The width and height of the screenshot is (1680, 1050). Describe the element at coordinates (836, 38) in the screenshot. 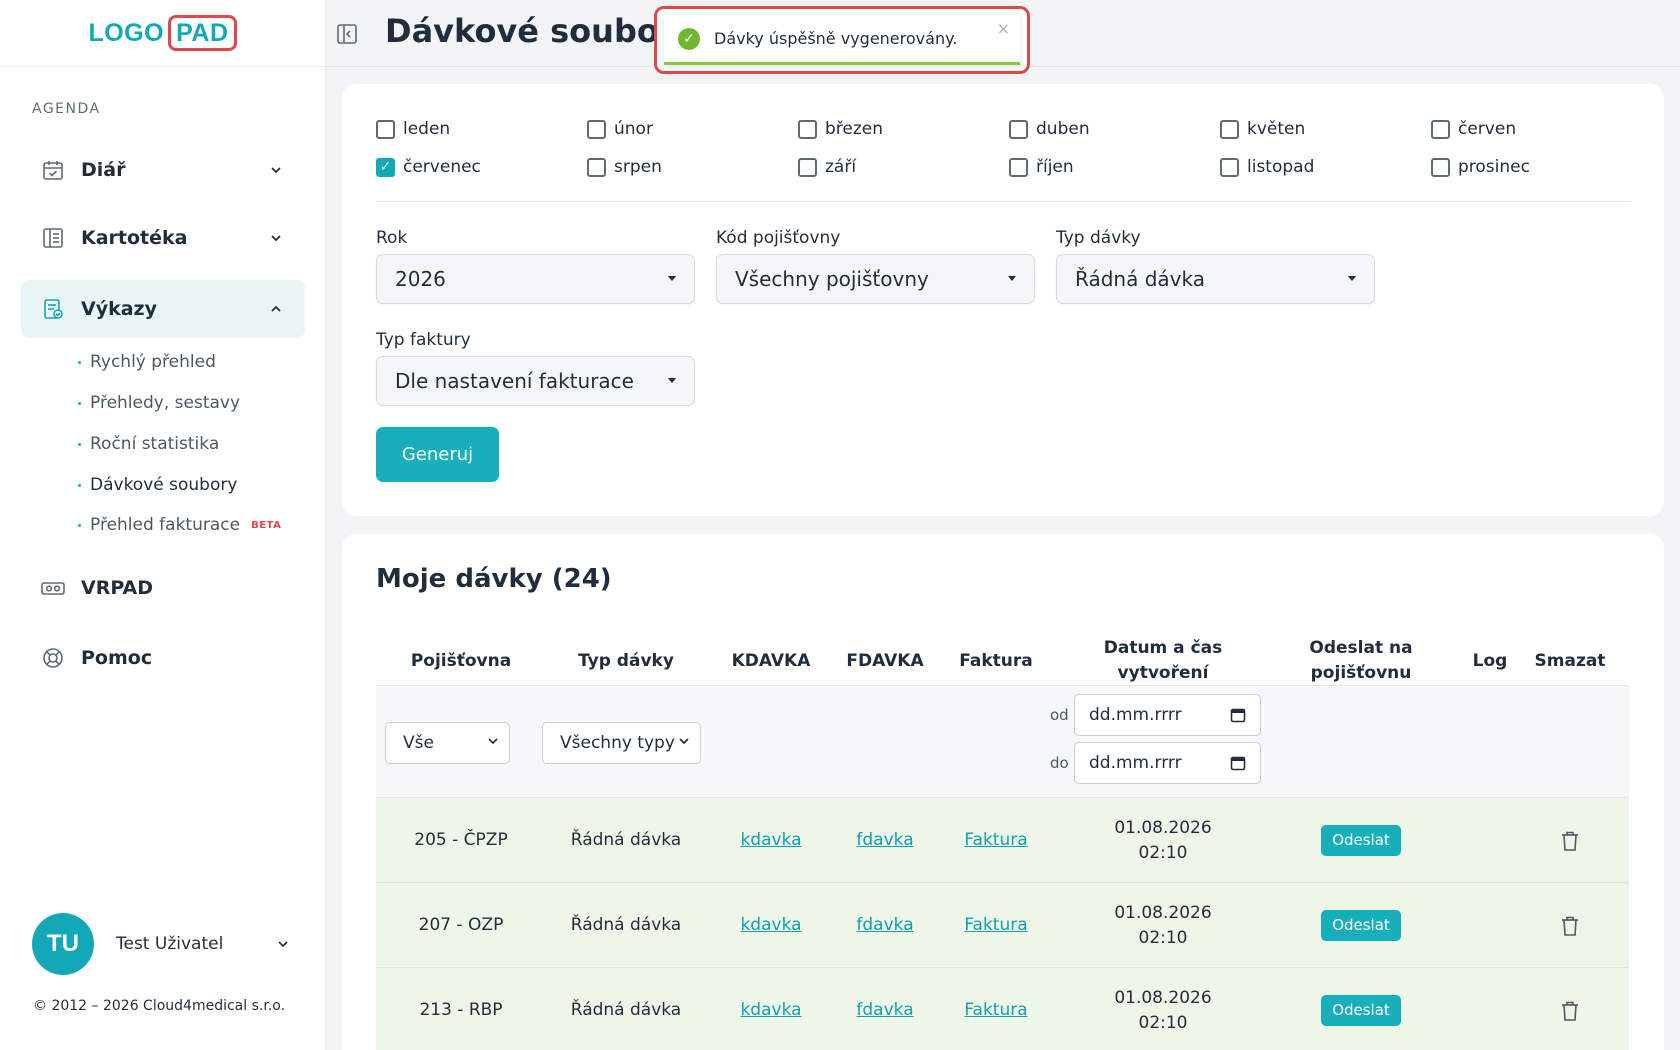

I see `toast-message: Dávky úspěšně vygenerovány.` at that location.